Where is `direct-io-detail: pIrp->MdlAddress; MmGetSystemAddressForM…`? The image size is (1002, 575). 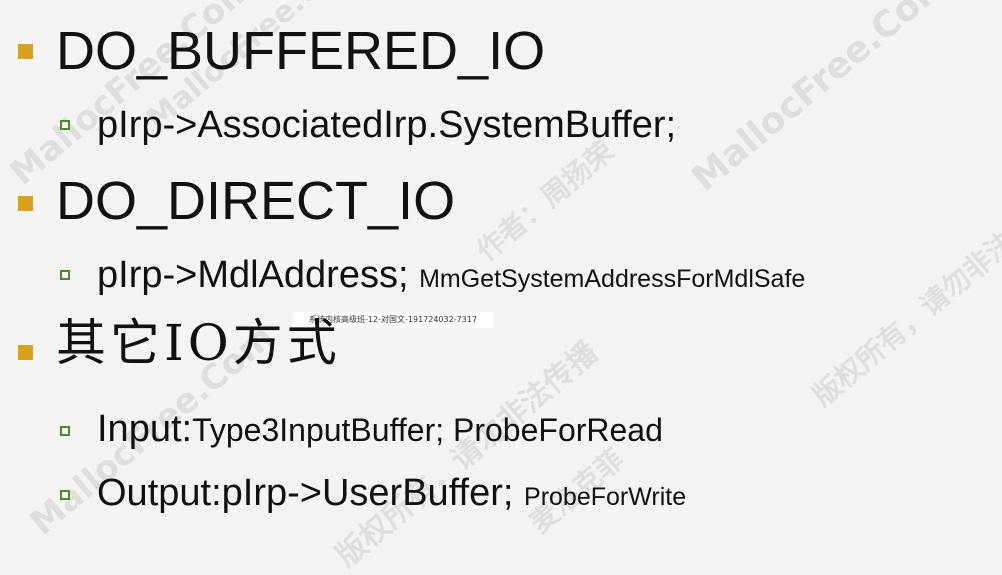 direct-io-detail: pIrp->MdlAddress; MmGetSystemAddressForM… is located at coordinates (451, 275).